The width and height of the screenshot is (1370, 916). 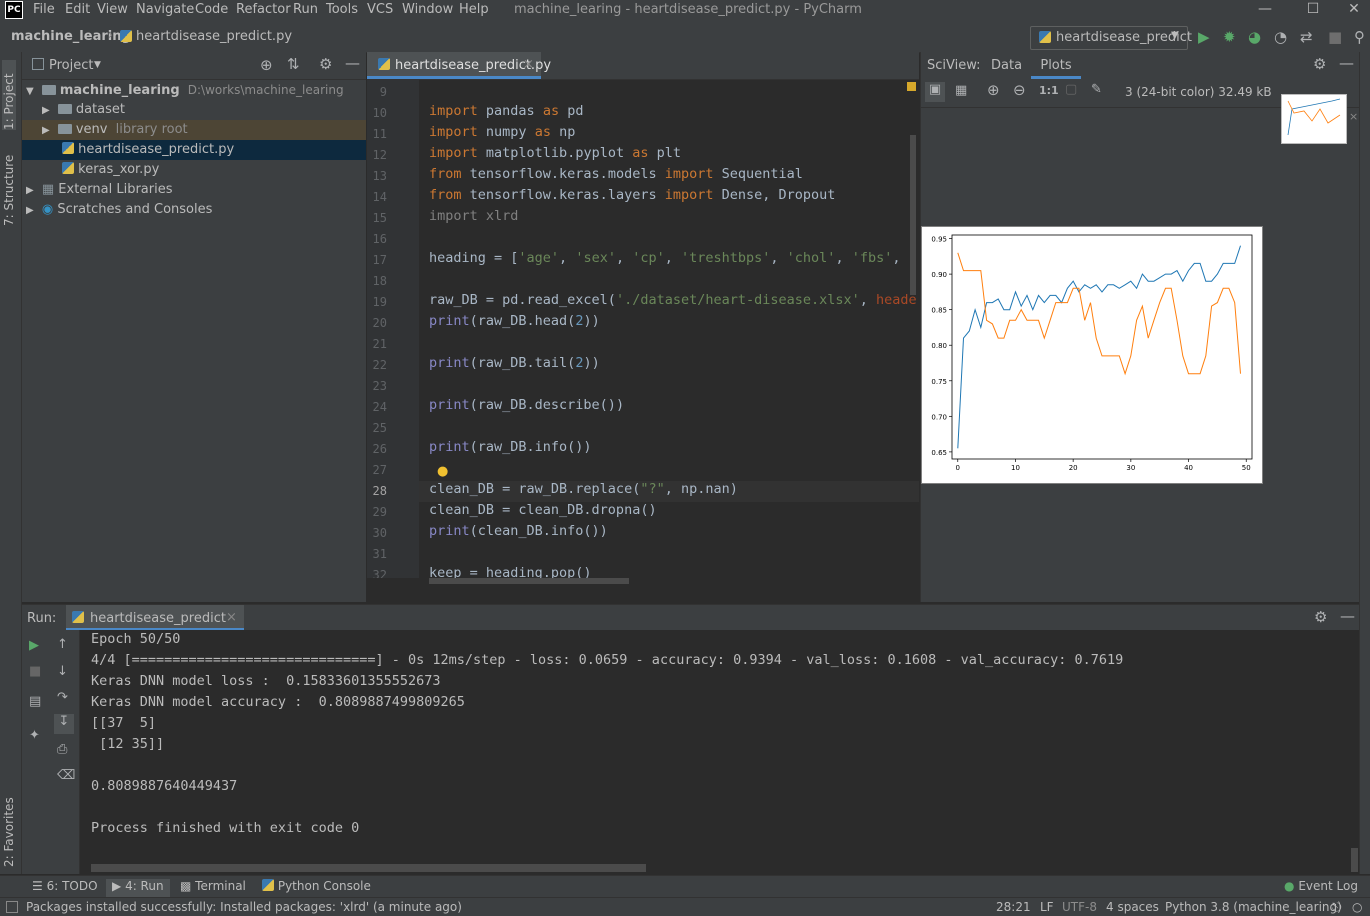 What do you see at coordinates (1359, 37) in the screenshot?
I see `search-everywhere-icon: ⚲` at bounding box center [1359, 37].